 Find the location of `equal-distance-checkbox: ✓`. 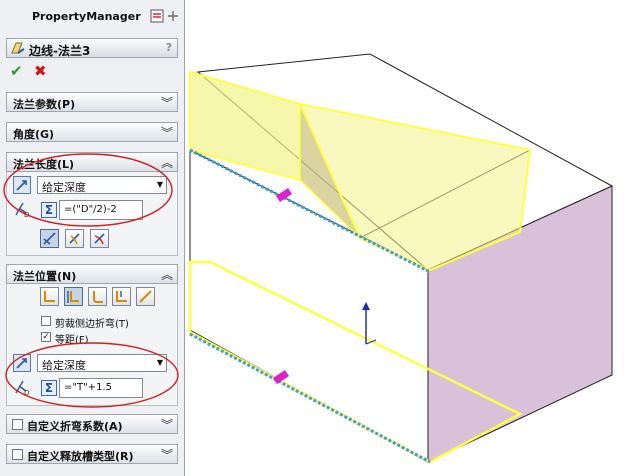

equal-distance-checkbox: ✓ is located at coordinates (46, 337).